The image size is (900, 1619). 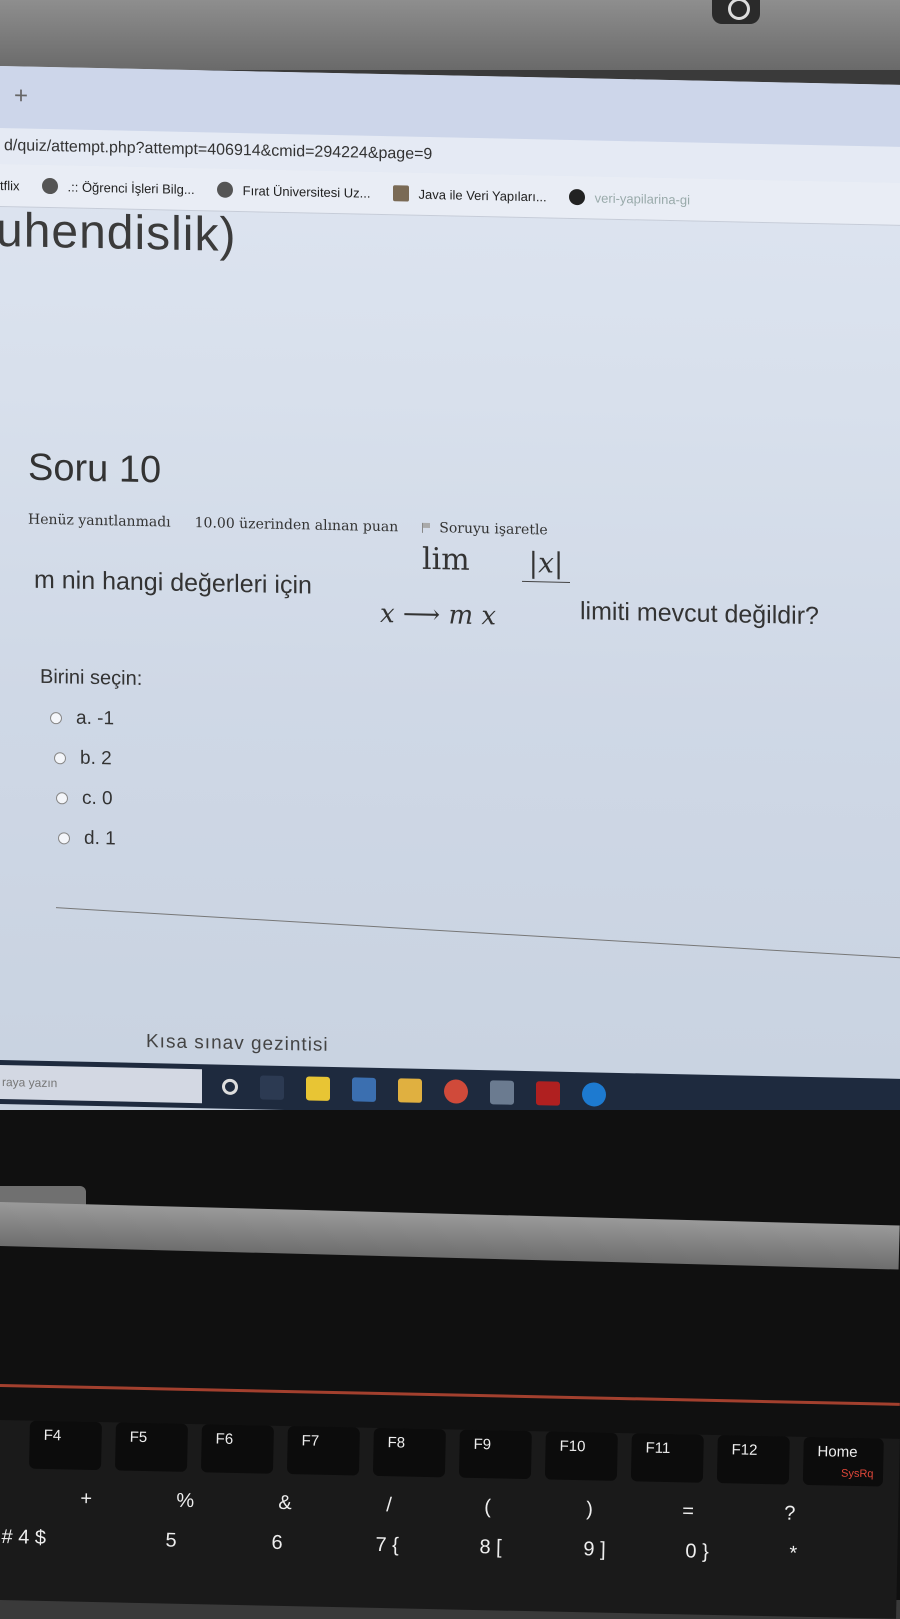 I want to click on key-f12: F12, so click(x=753, y=1460).